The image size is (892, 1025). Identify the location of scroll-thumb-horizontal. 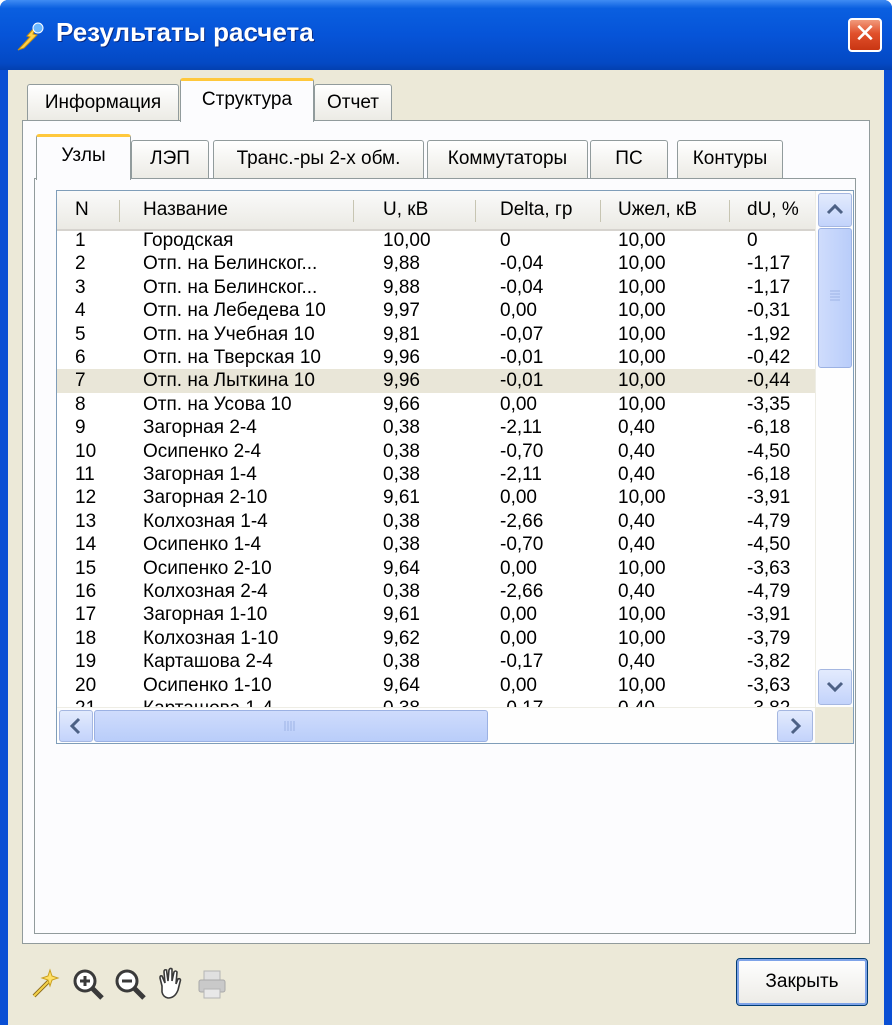
(291, 726).